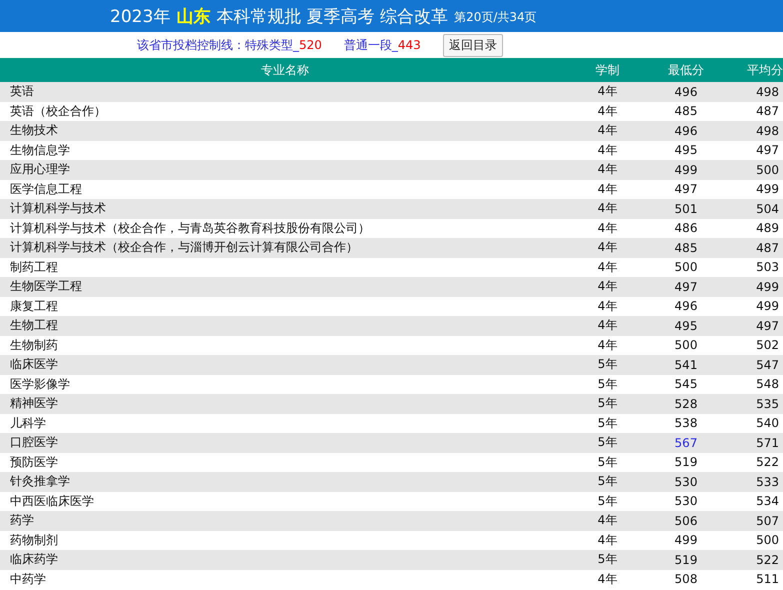 Image resolution: width=783 pixels, height=590 pixels. Describe the element at coordinates (686, 365) in the screenshot. I see `table-cell-text: 541` at that location.